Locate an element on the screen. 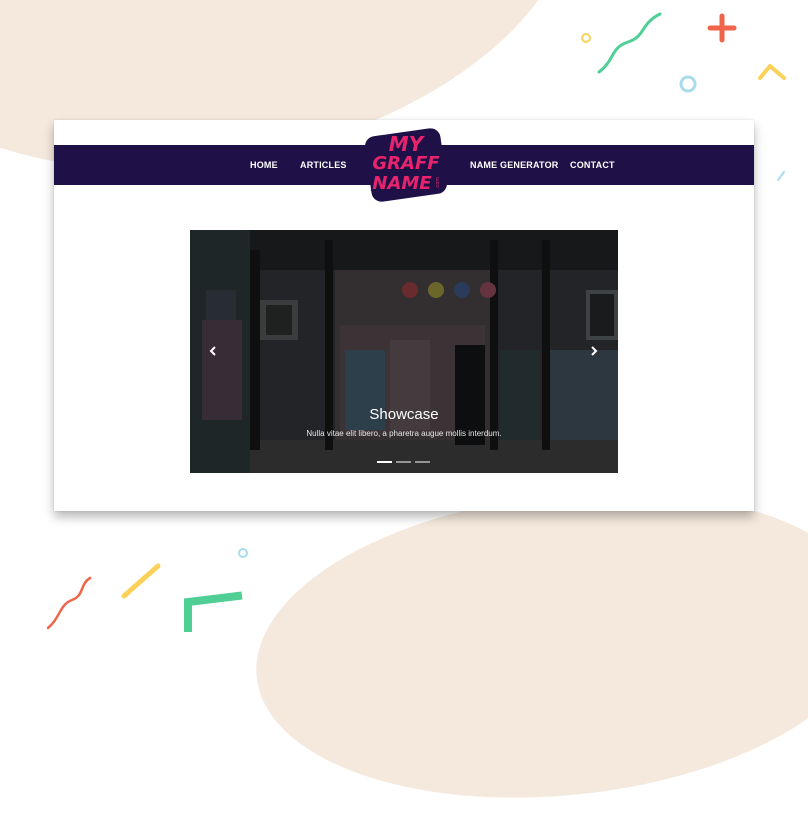  logo-tag: .com is located at coordinates (438, 183).